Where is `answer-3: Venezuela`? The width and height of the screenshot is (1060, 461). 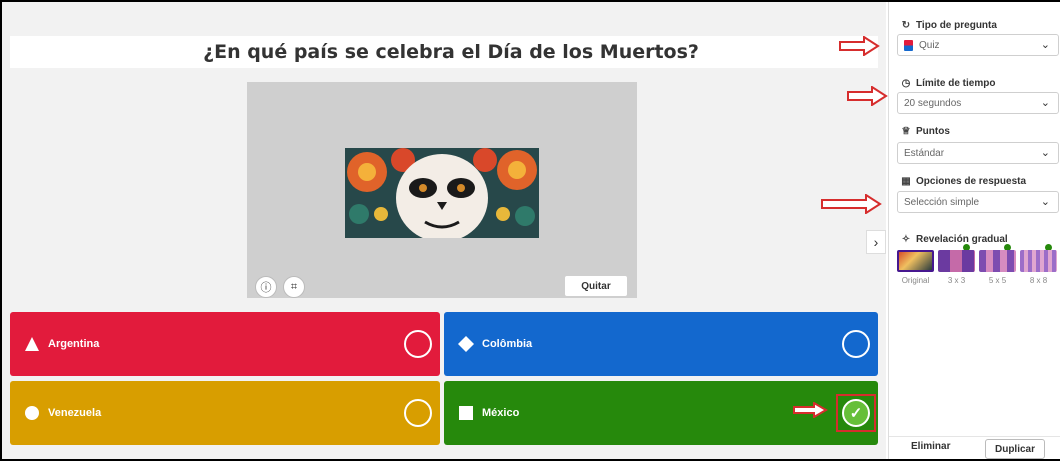 answer-3: Venezuela is located at coordinates (225, 413).